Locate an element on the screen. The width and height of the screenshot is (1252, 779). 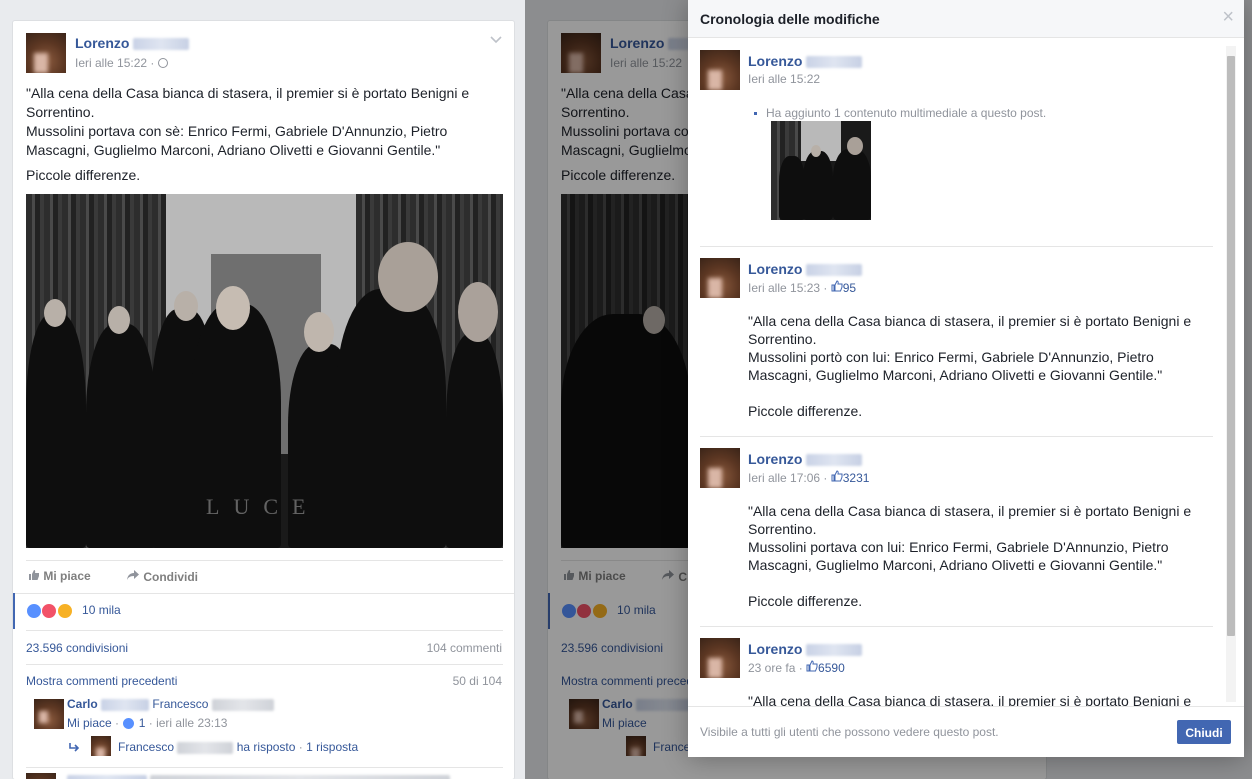
comment-author: Carlo is located at coordinates (82, 704).